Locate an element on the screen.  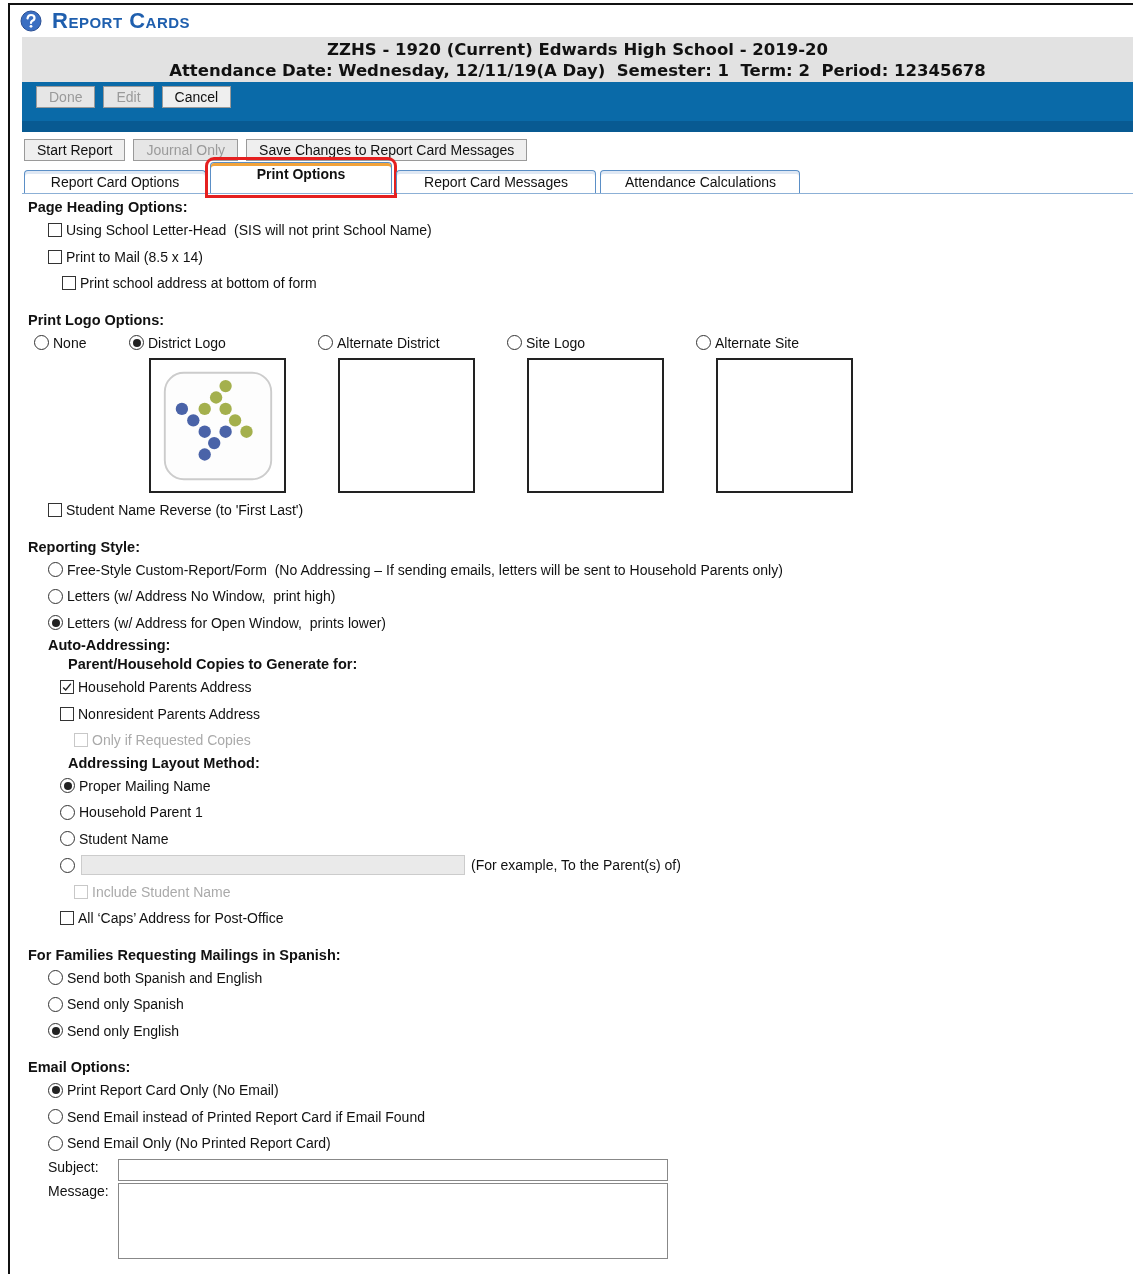
option-label: Only if Requested Copies is located at coordinates (171, 740).